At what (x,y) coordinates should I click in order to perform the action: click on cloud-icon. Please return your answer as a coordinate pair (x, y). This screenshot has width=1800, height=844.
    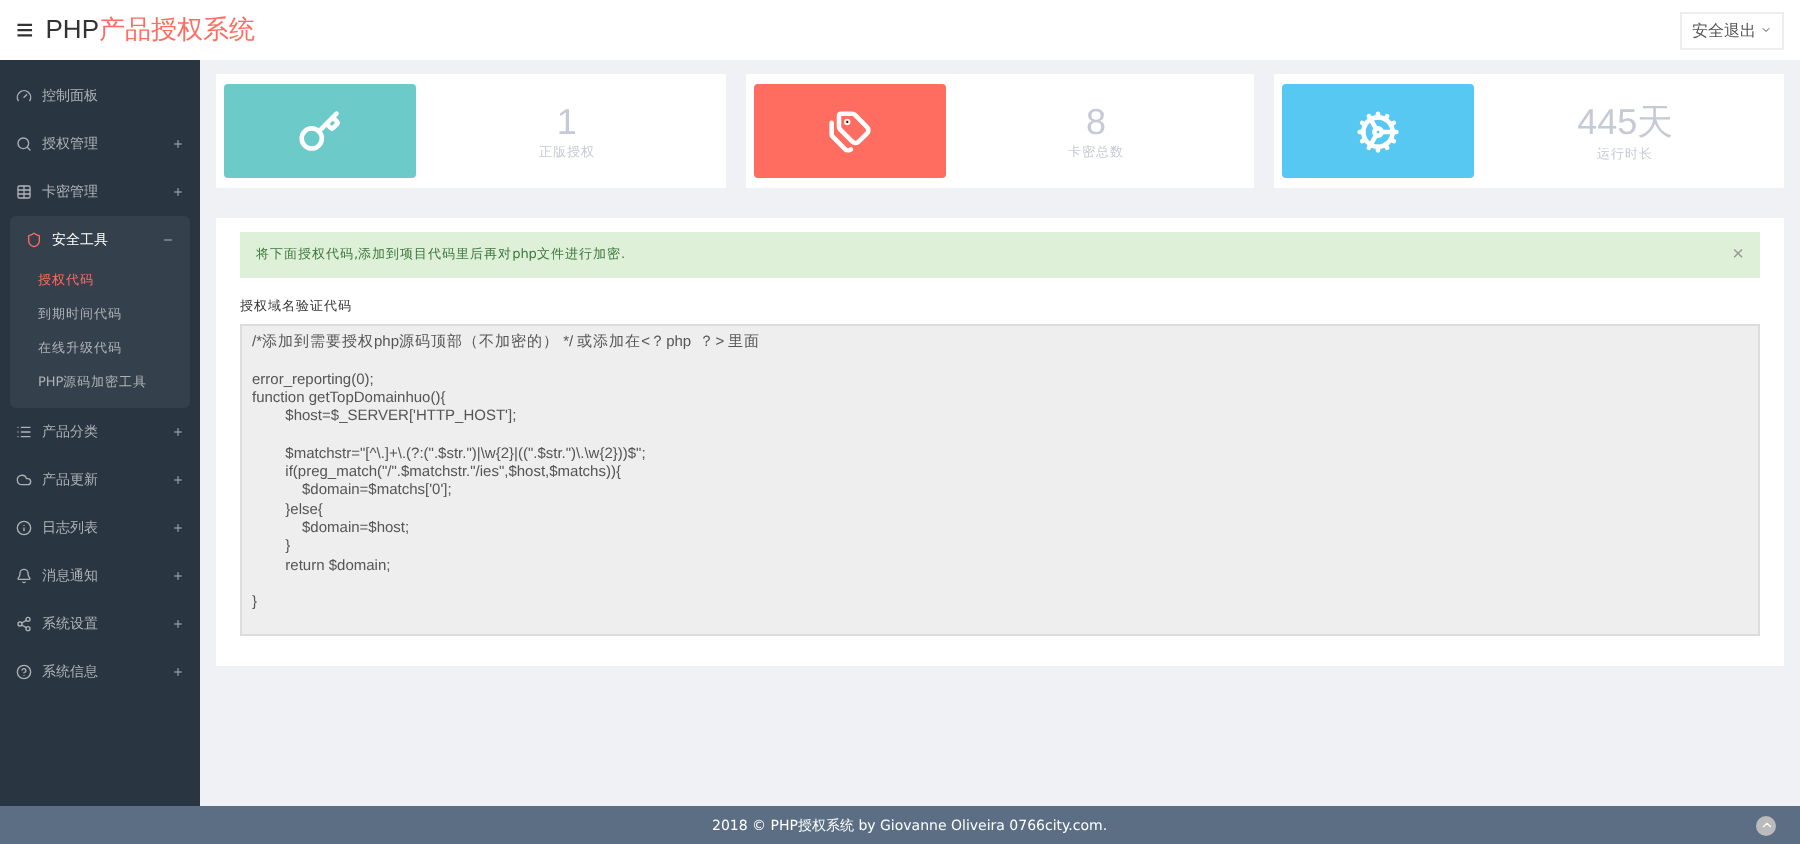
    Looking at the image, I should click on (24, 480).